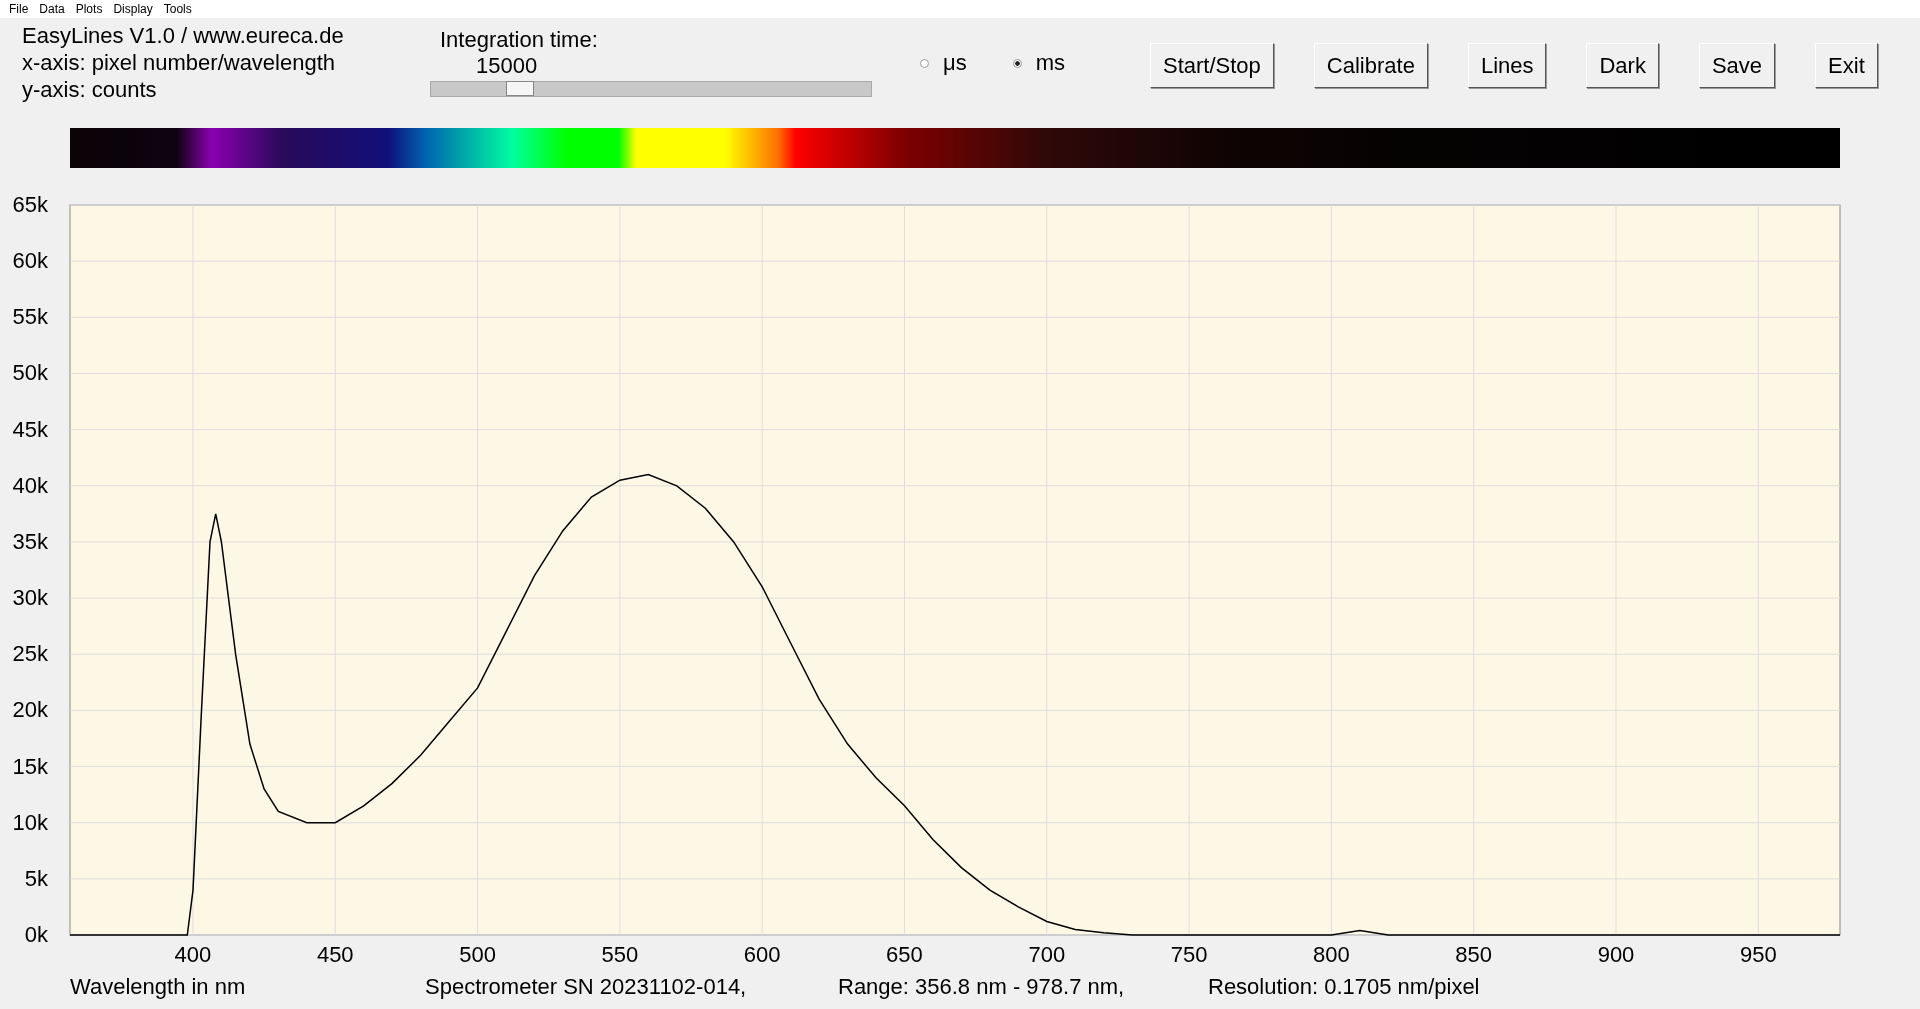  What do you see at coordinates (1622, 65) in the screenshot?
I see `action-button: Dark` at bounding box center [1622, 65].